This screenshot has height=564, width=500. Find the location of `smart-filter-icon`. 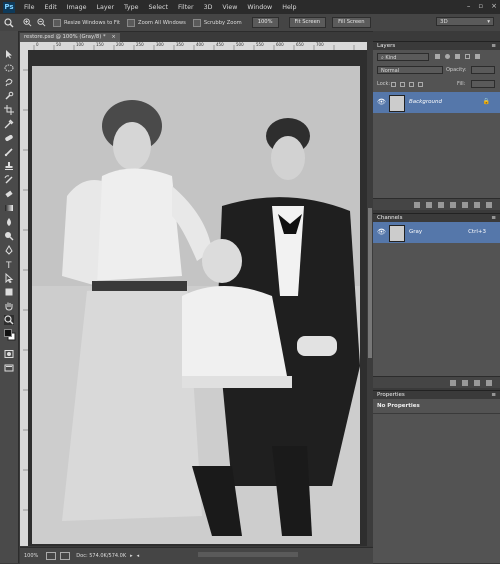

smart-filter-icon is located at coordinates (477, 56).